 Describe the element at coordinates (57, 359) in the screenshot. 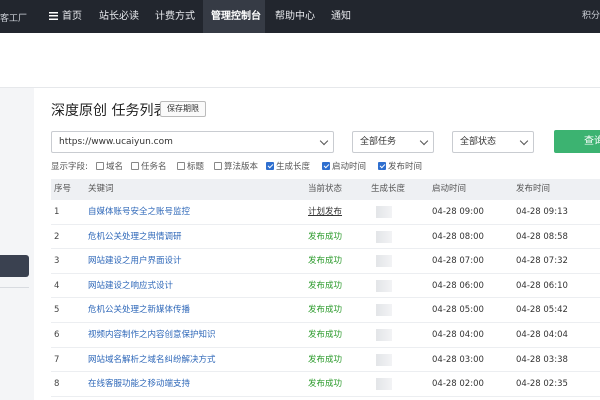

I see `row-number: 7` at that location.